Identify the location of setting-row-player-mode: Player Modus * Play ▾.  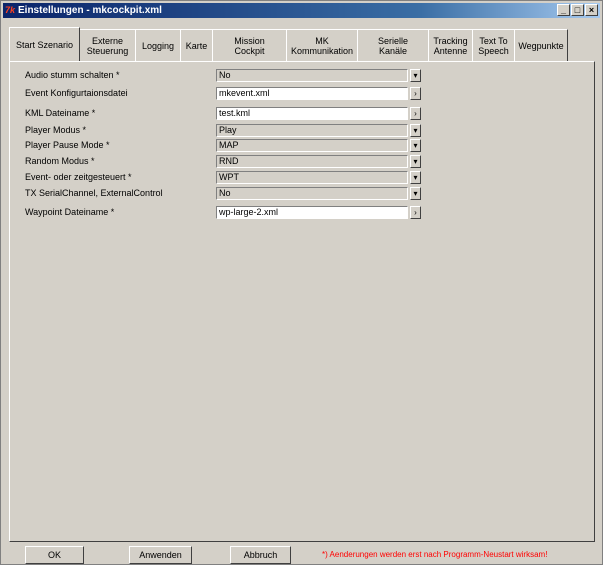
(230, 130).